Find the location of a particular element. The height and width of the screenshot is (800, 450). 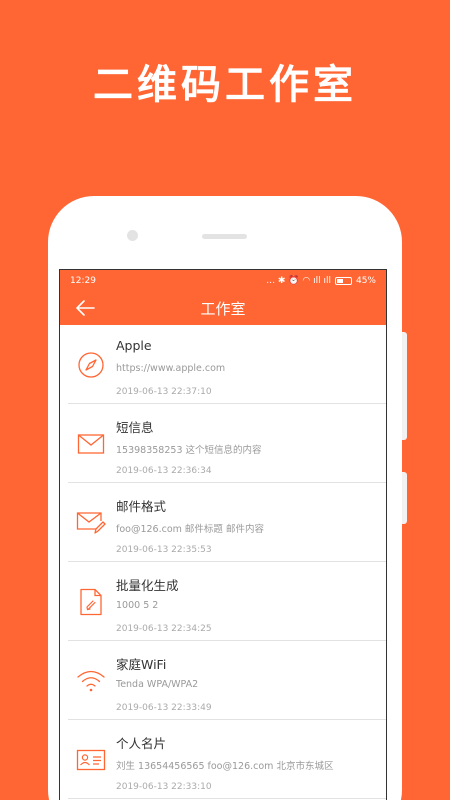

status-indicator-icons: … ✱ ⏰ ◠ ıll ıll is located at coordinates (298, 281).